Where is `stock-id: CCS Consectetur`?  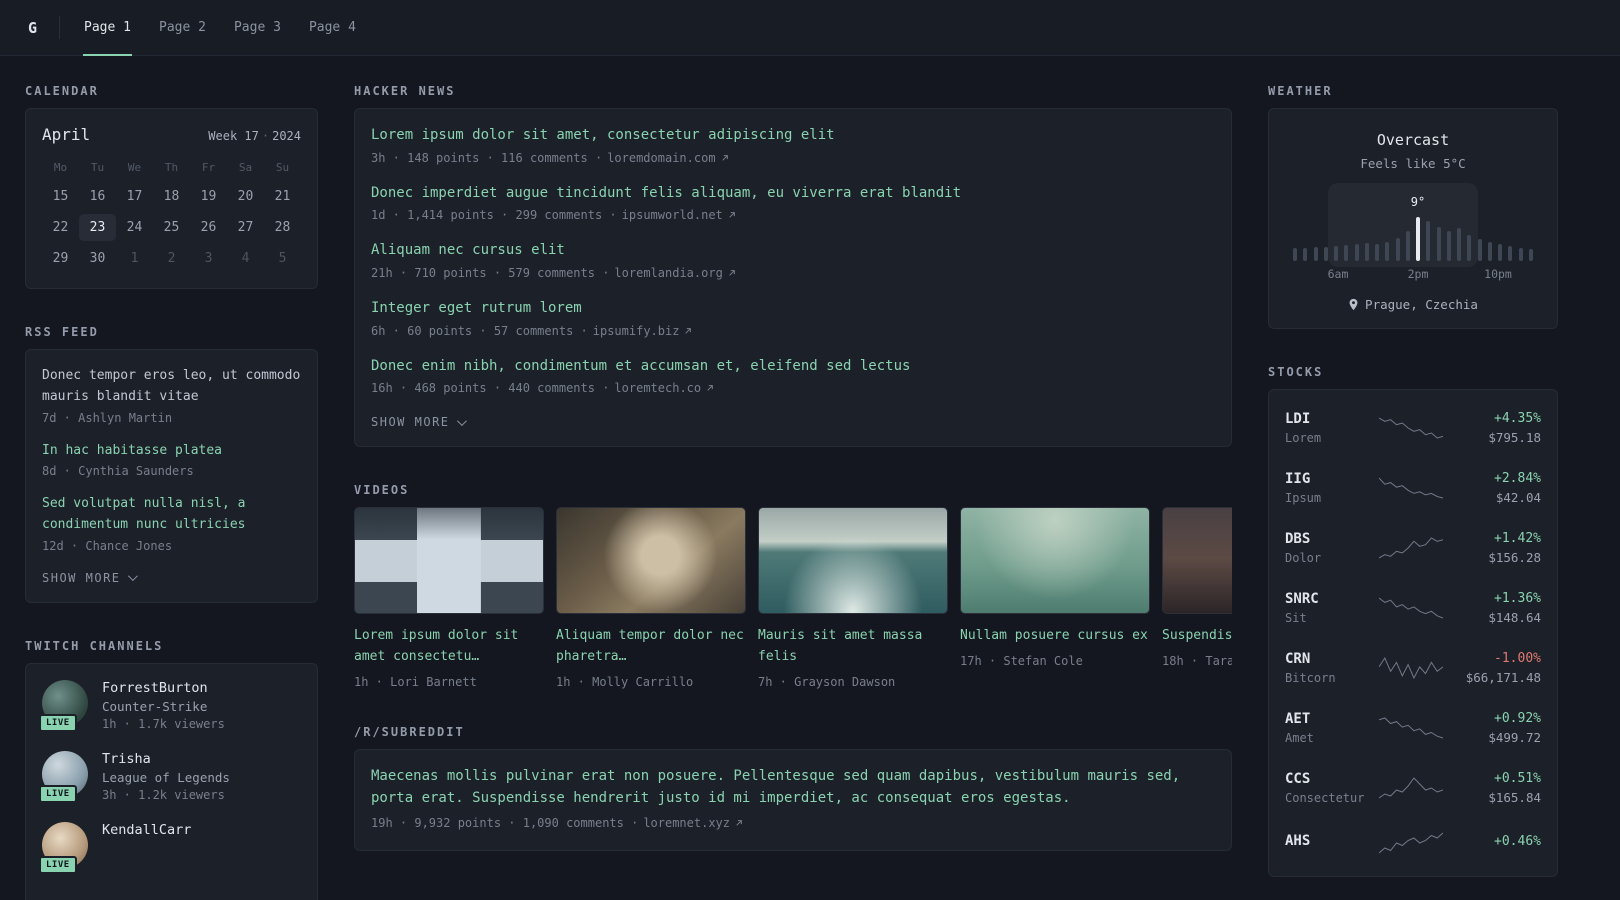 stock-id: CCS Consectetur is located at coordinates (1331, 788).